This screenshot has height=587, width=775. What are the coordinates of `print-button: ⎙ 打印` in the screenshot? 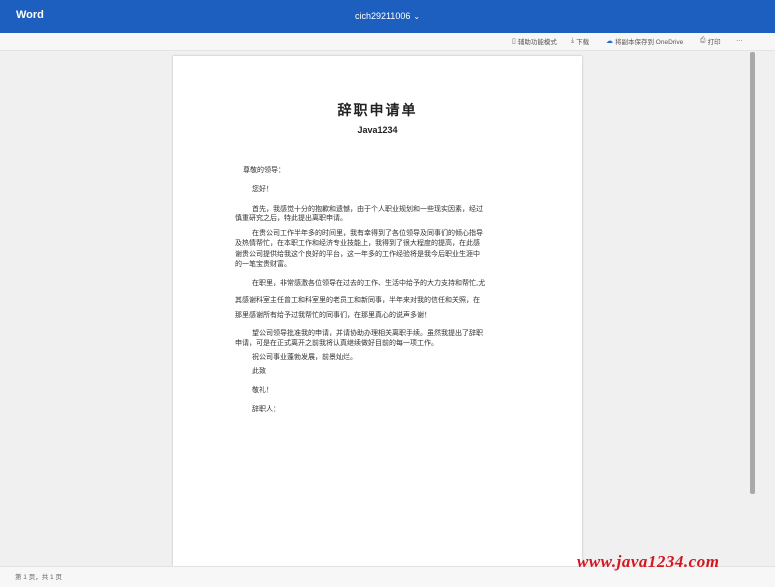 It's located at (710, 41).